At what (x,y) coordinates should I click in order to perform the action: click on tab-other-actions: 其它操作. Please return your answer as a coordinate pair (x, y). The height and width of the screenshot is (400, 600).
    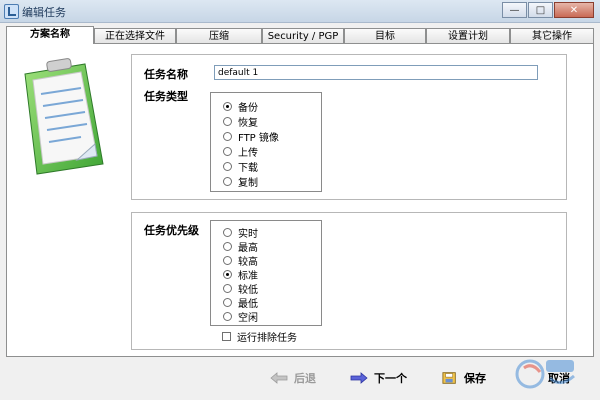
    Looking at the image, I should click on (552, 36).